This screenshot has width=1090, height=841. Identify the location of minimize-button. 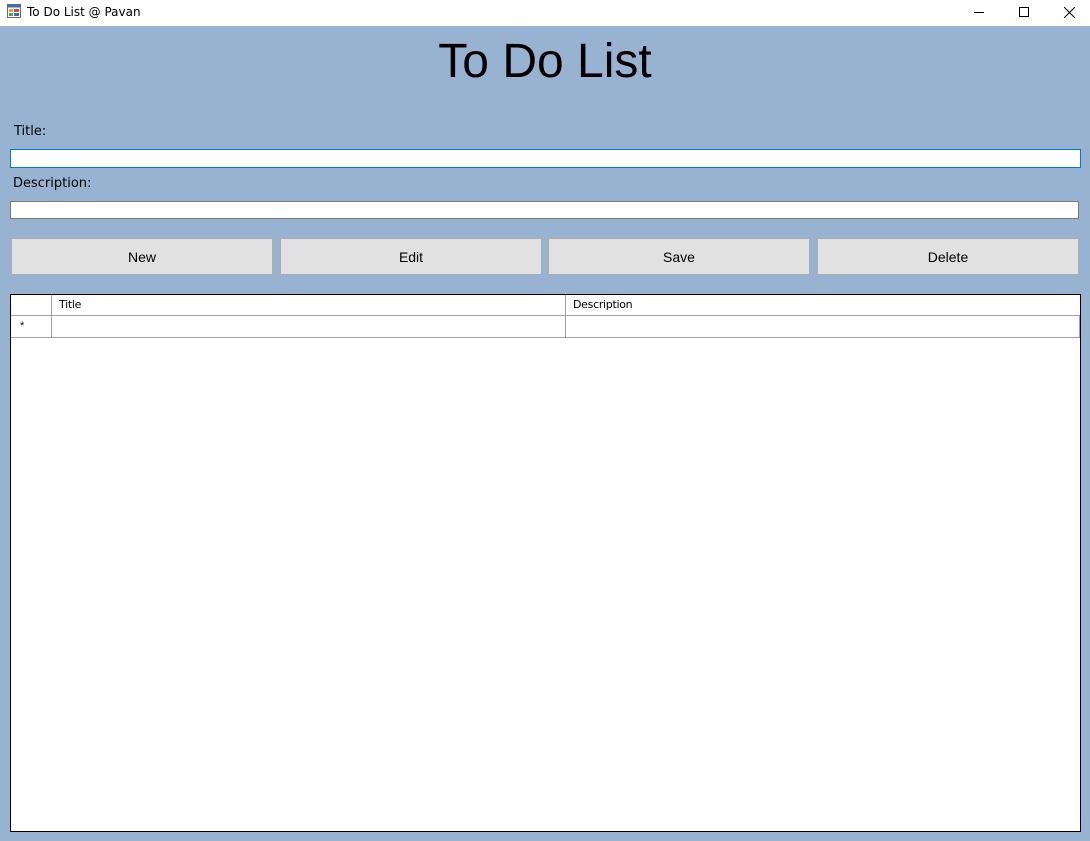
(979, 12).